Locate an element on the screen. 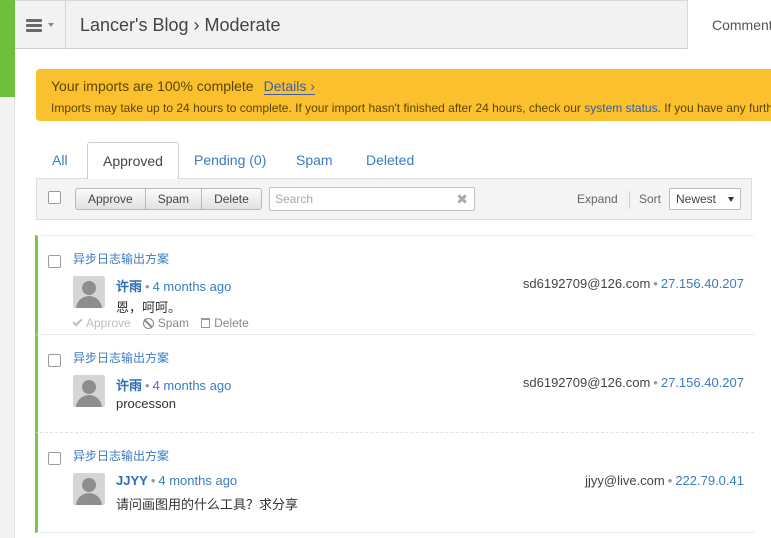  sort-select: Newest is located at coordinates (705, 199).